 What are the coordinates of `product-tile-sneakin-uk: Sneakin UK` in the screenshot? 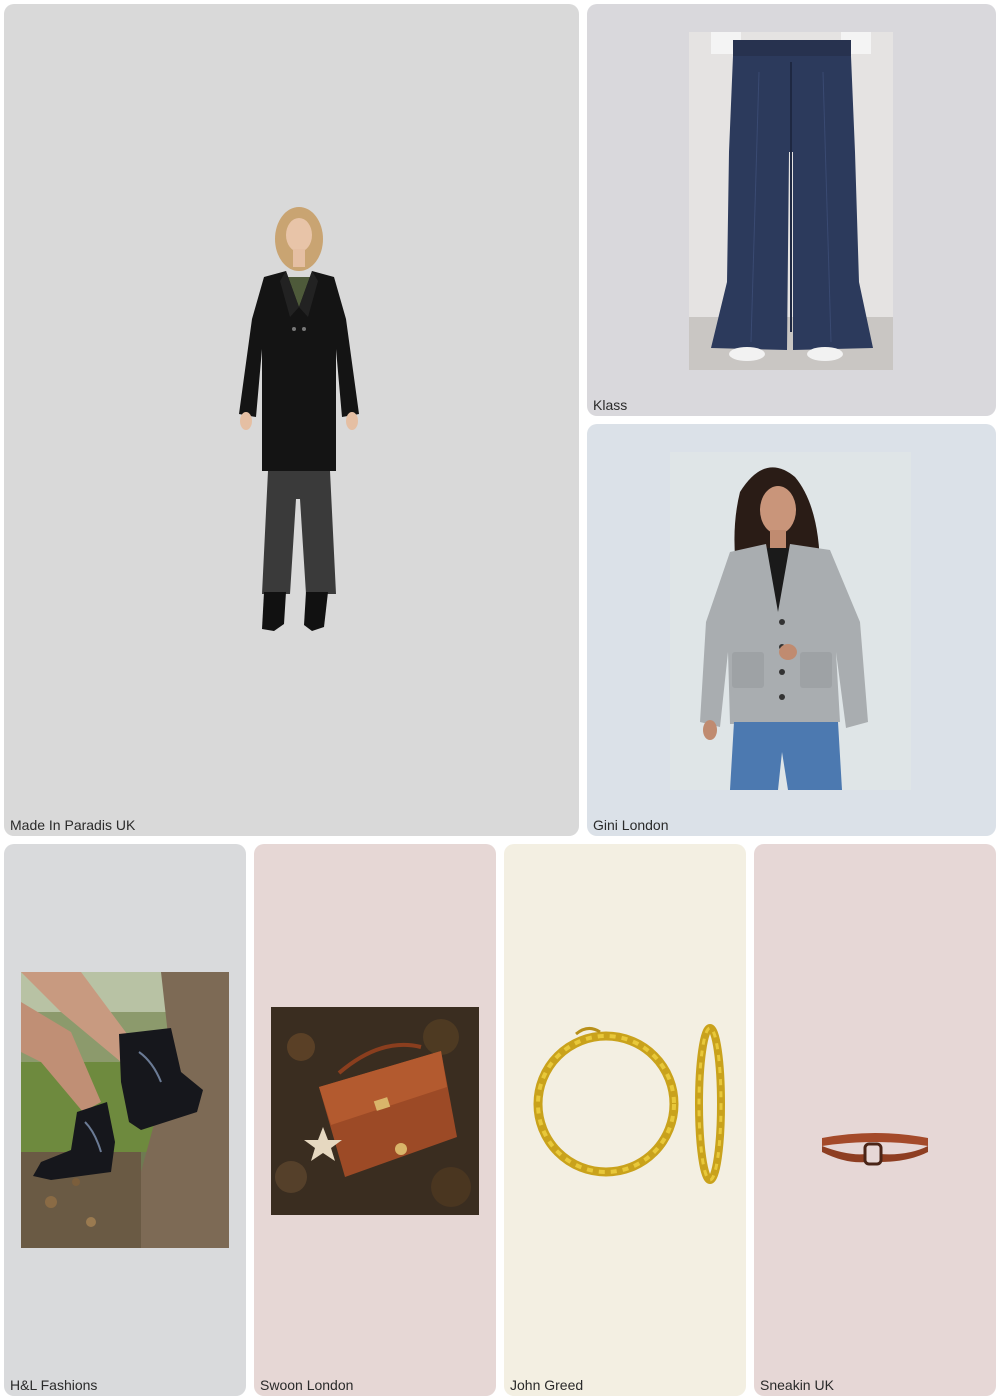 It's located at (875, 1120).